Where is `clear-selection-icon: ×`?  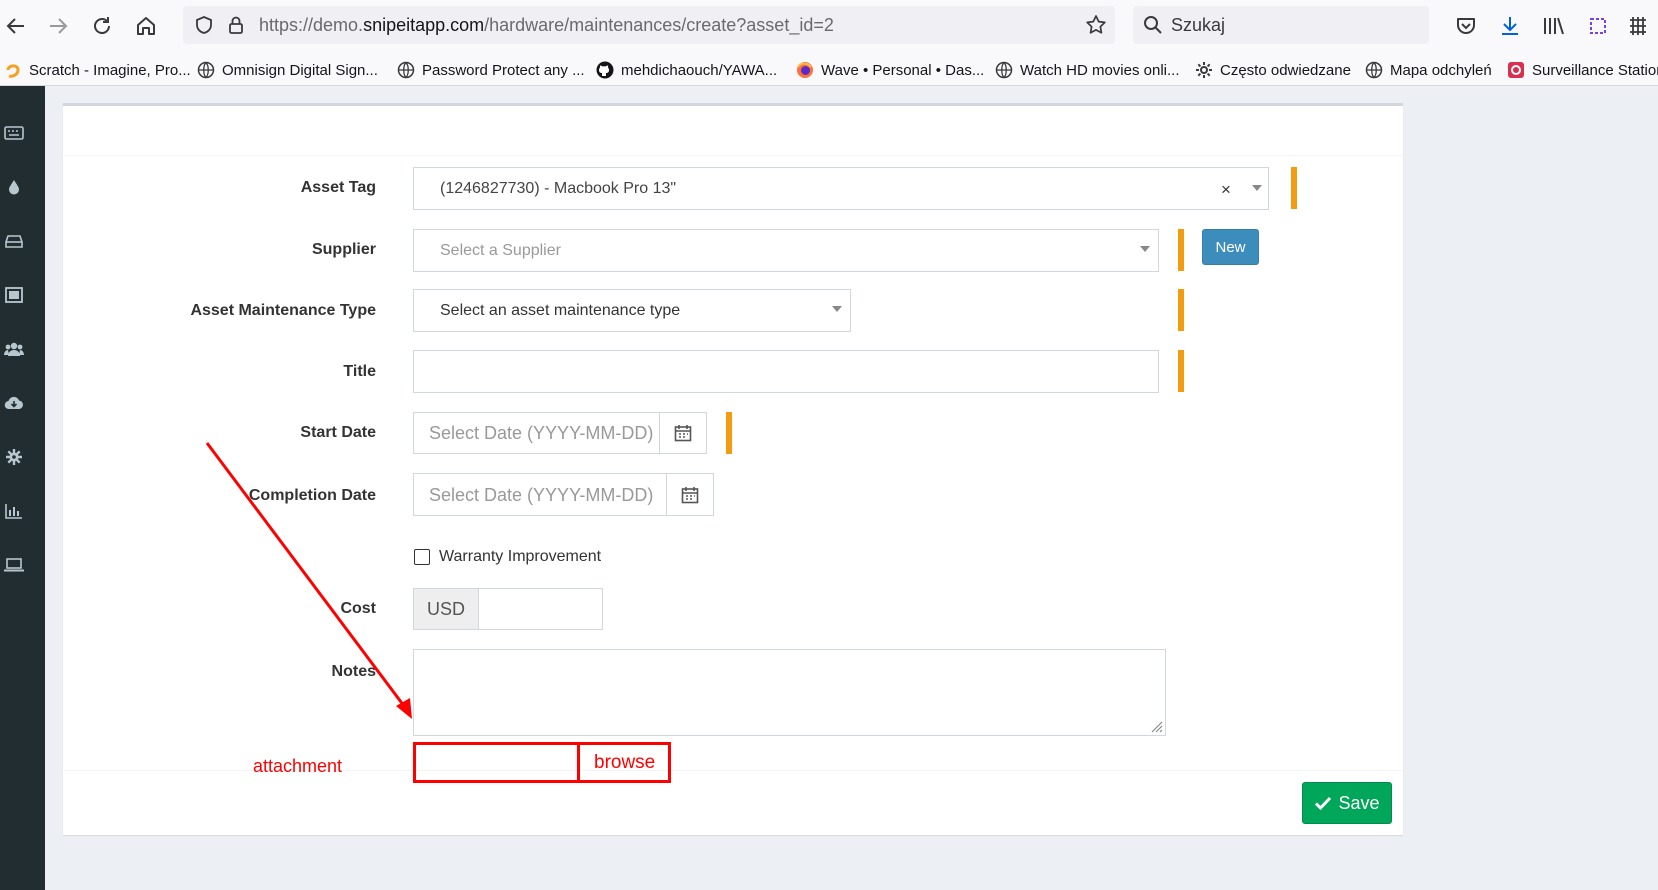
clear-selection-icon: × is located at coordinates (1226, 190).